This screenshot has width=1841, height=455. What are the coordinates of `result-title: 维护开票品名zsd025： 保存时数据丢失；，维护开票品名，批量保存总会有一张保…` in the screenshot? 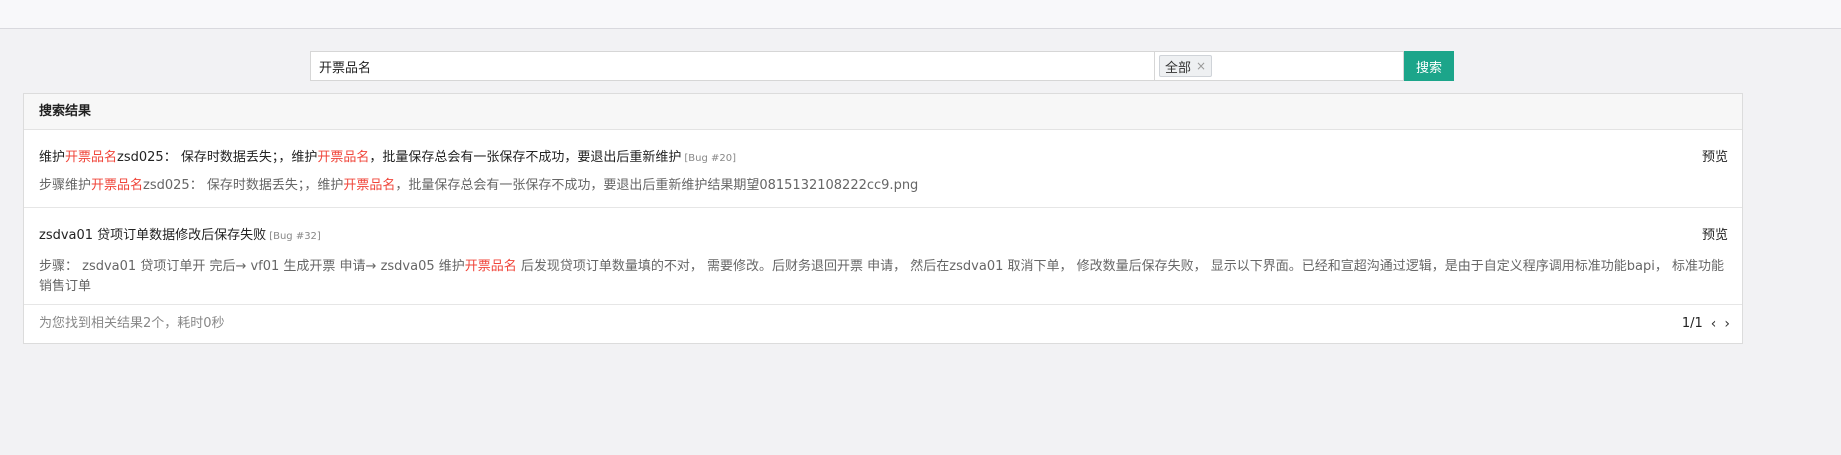 It's located at (387, 155).